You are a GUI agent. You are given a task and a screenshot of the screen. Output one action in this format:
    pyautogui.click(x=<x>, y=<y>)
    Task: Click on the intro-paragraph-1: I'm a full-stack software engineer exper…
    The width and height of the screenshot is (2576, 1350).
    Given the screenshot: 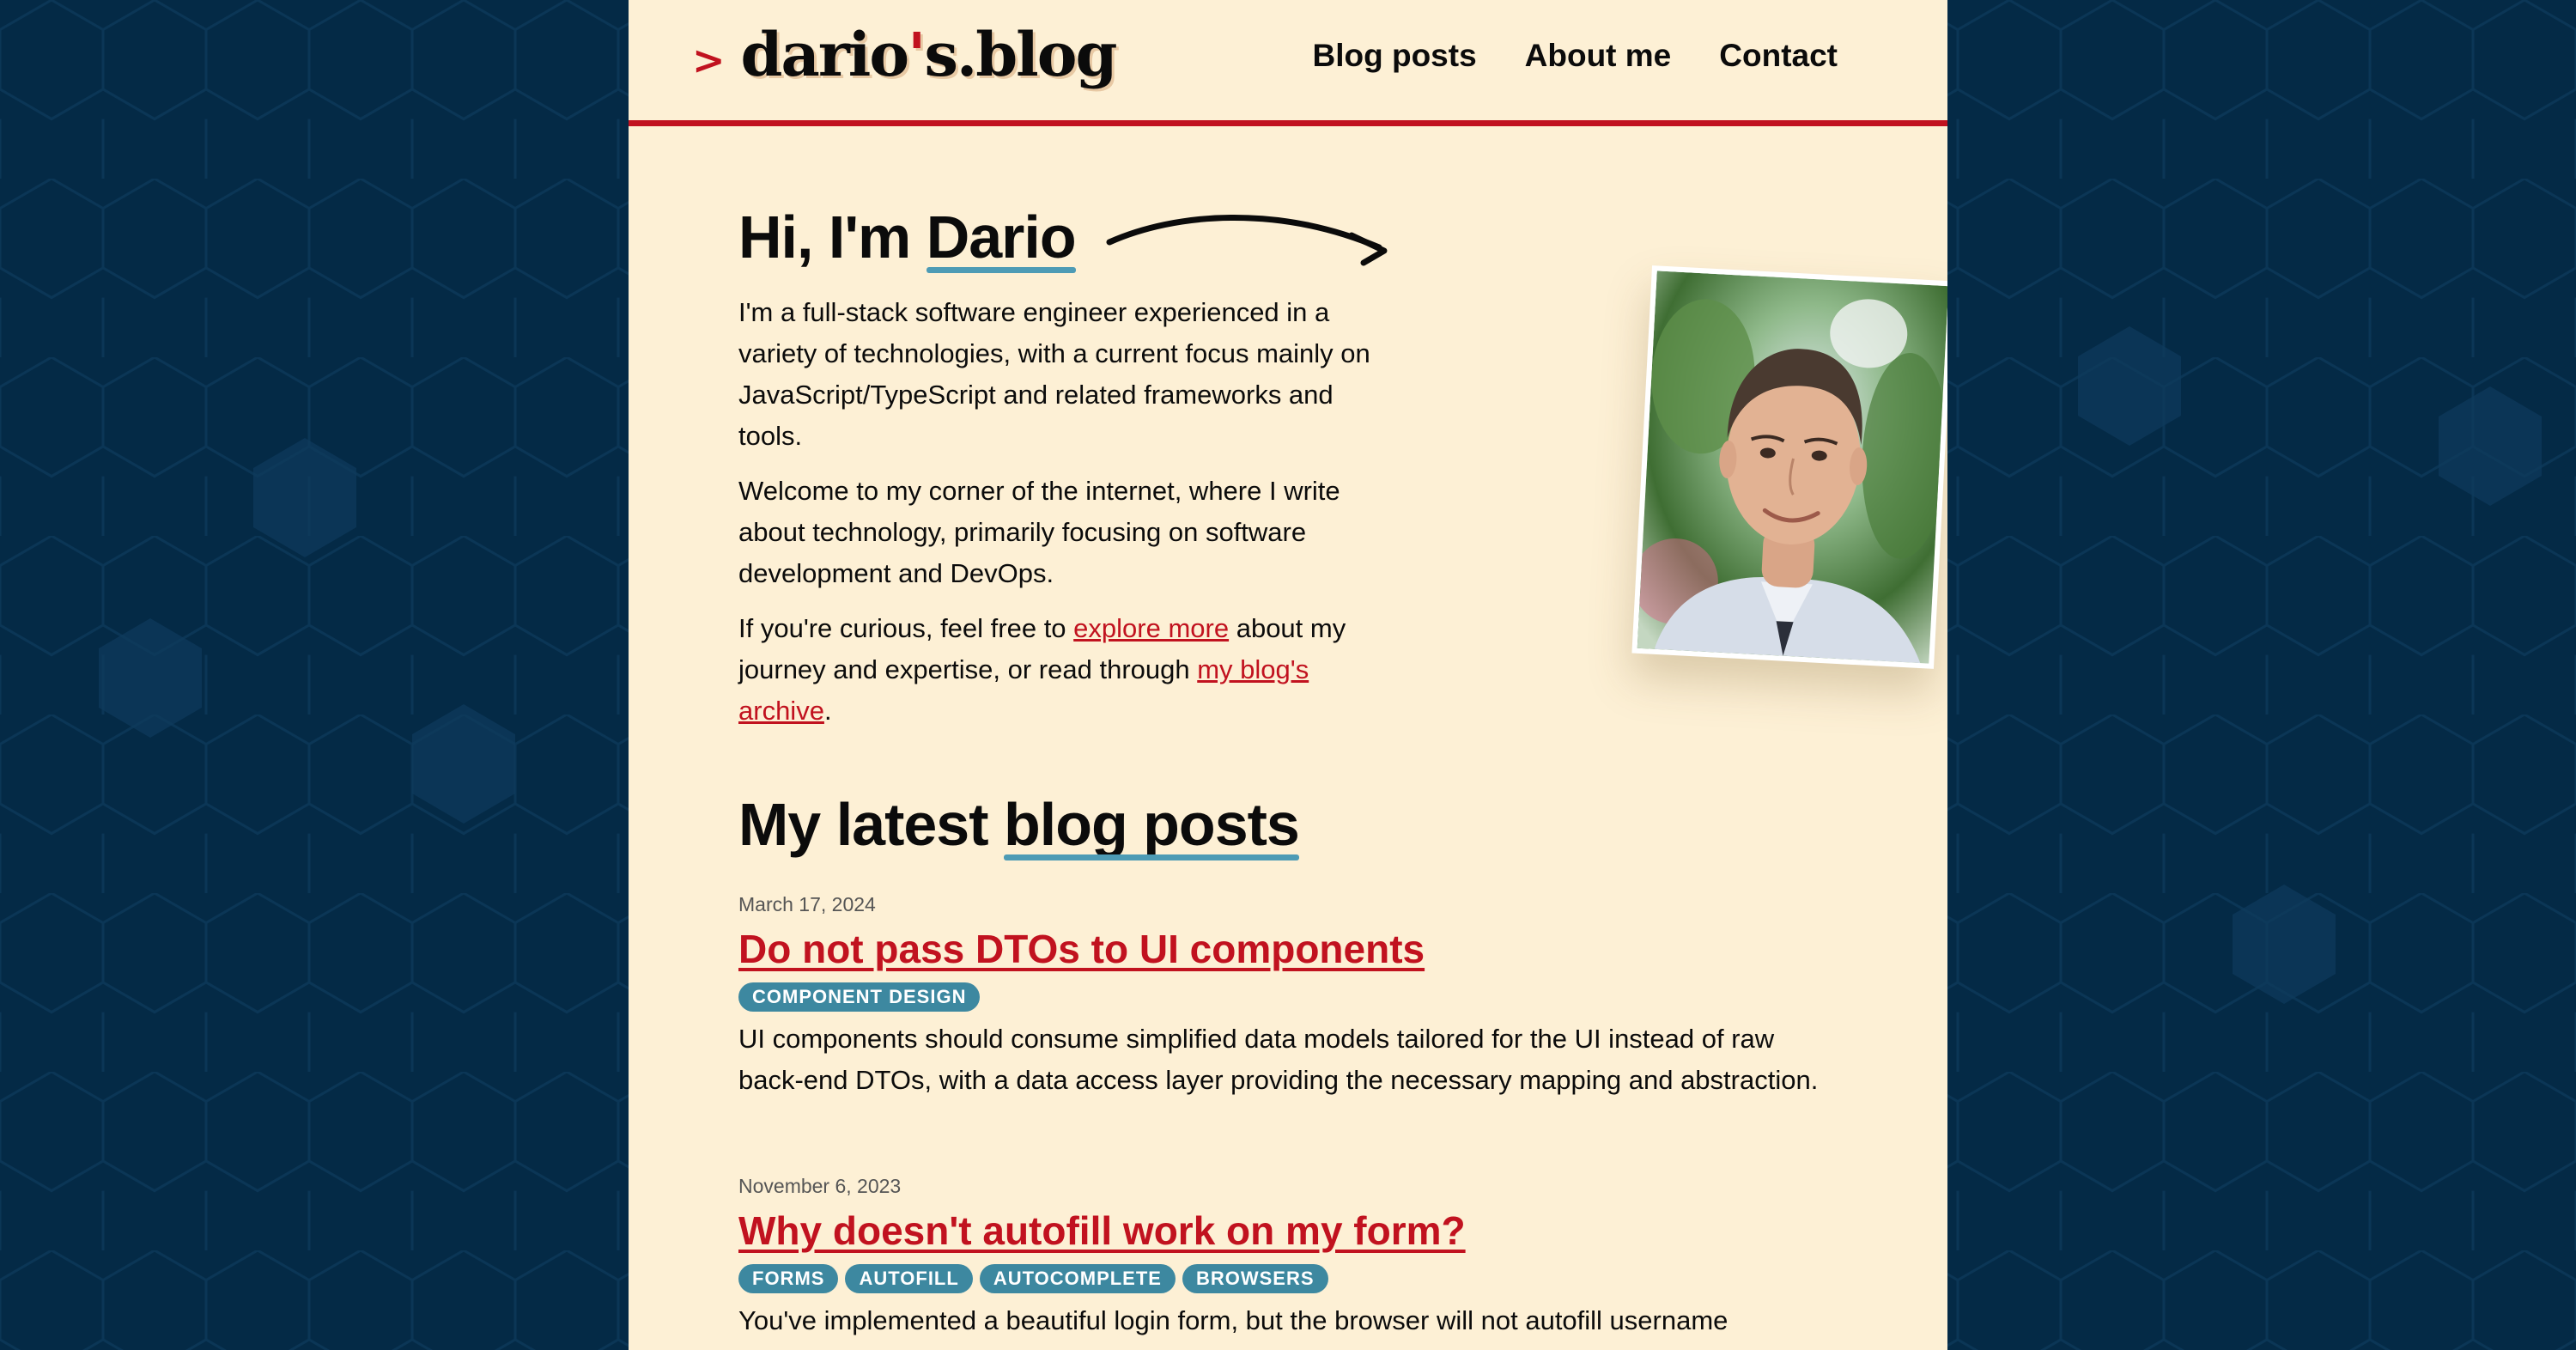 What is the action you would take?
    pyautogui.click(x=1054, y=374)
    